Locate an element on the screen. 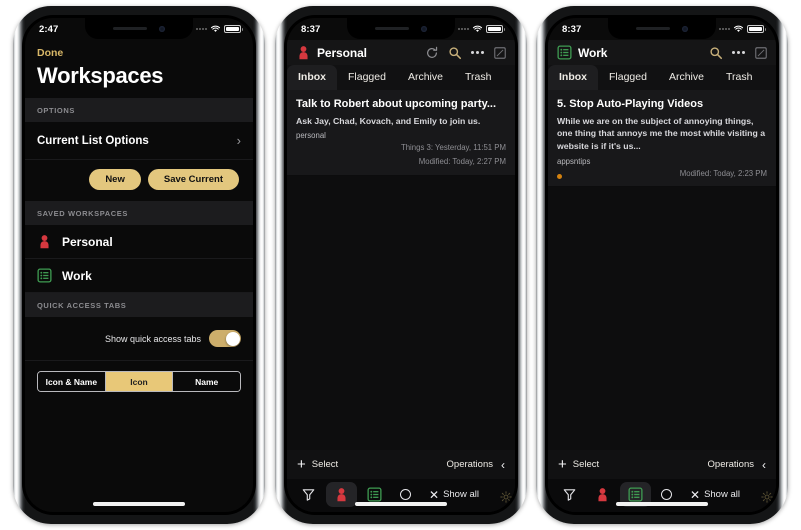 This screenshot has height=530, width=801. current-list-options-row: Current List Options › is located at coordinates (139, 141).